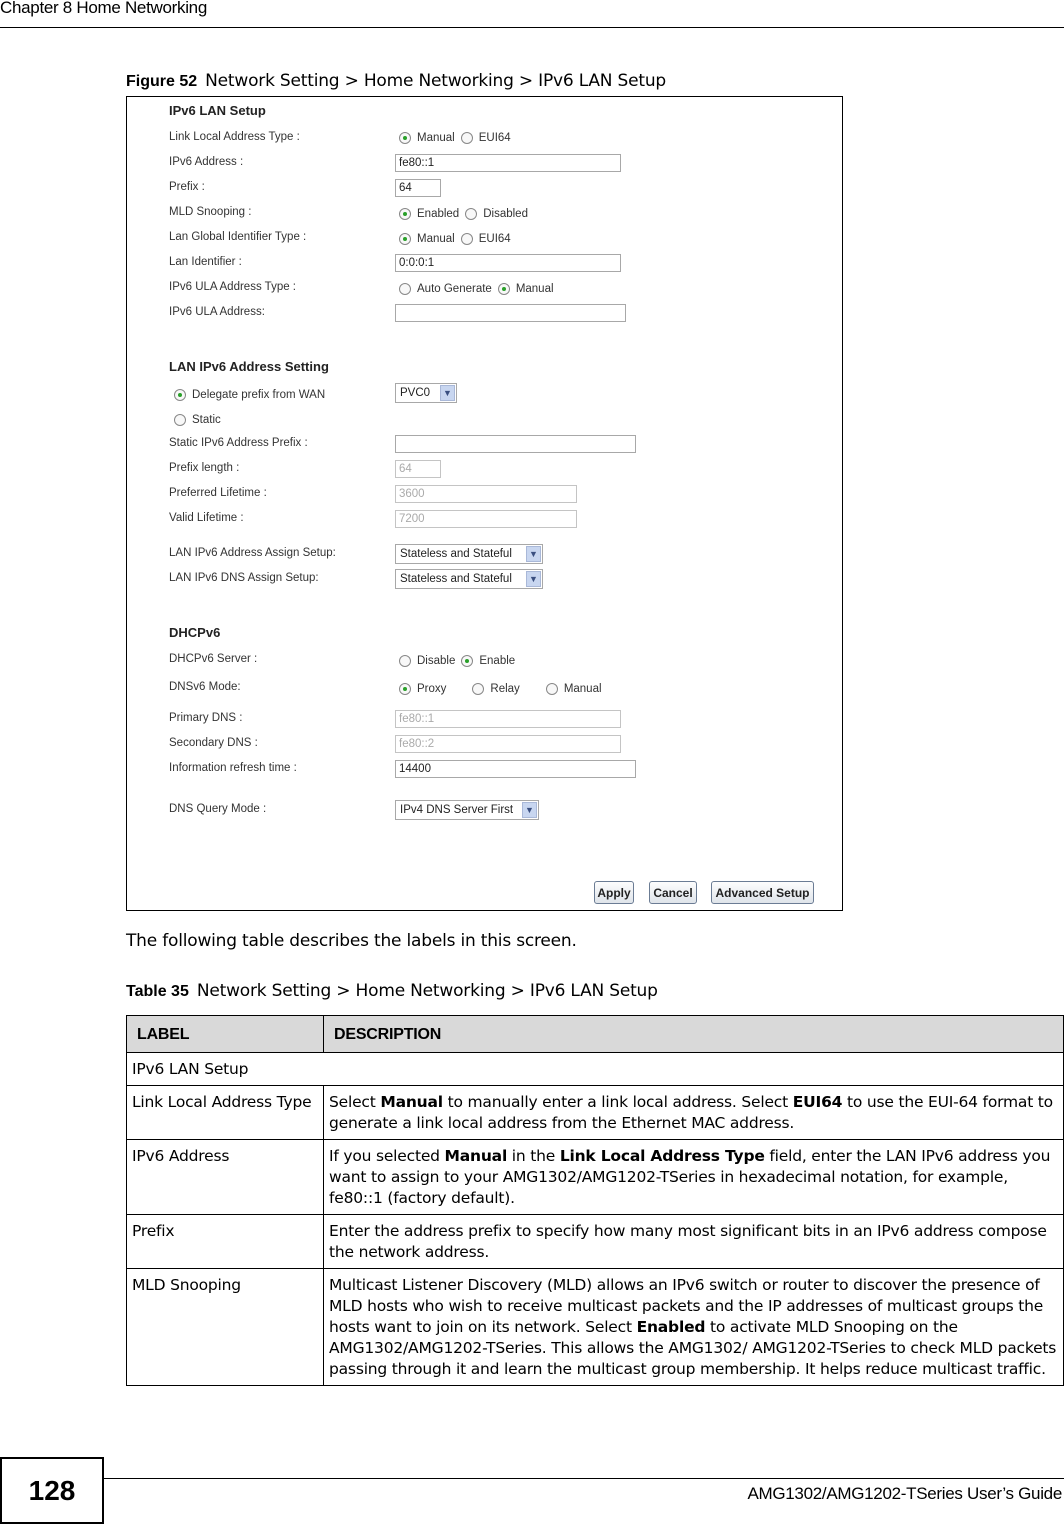 The width and height of the screenshot is (1064, 1524). I want to click on select-value: PVC0, so click(415, 393).